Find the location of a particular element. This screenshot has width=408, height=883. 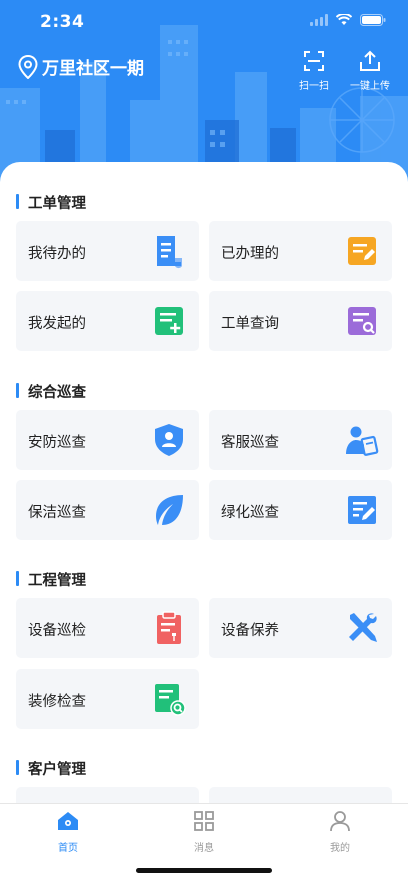

community-selector: 万里社区一期 is located at coordinates (81, 66).